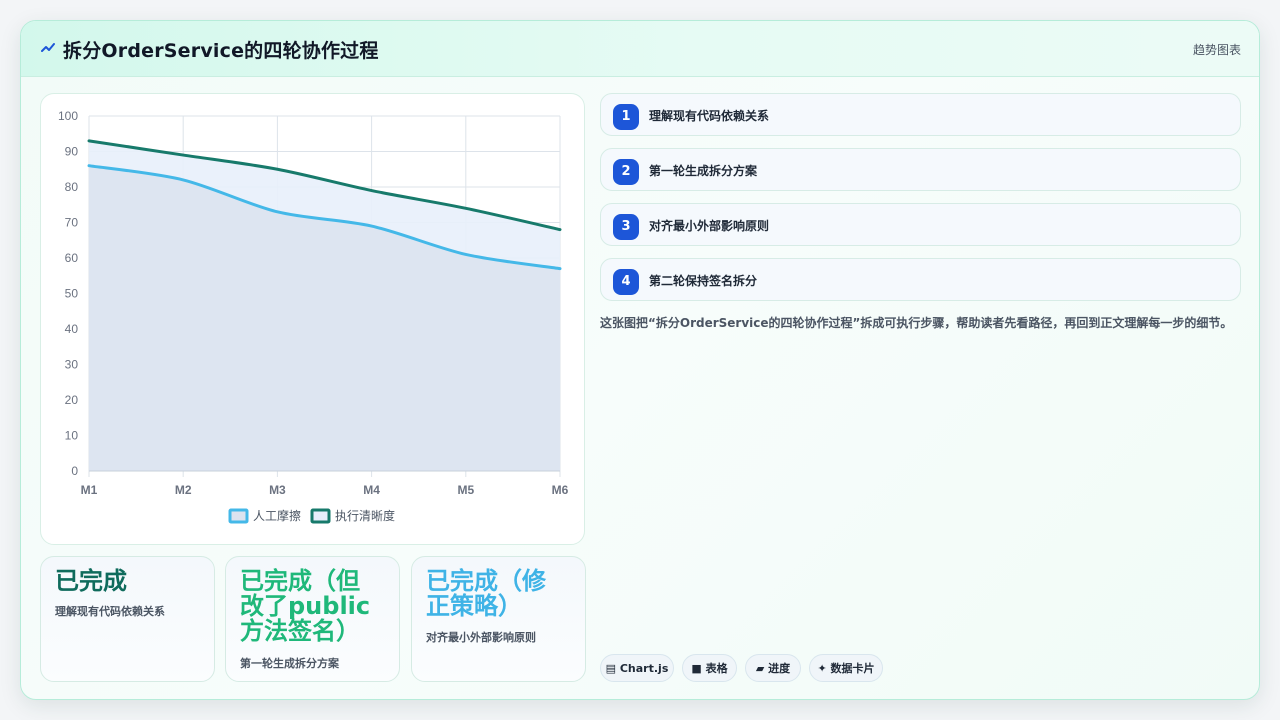 This screenshot has height=720, width=1280. I want to click on x-tick-label: M1, so click(89, 490).